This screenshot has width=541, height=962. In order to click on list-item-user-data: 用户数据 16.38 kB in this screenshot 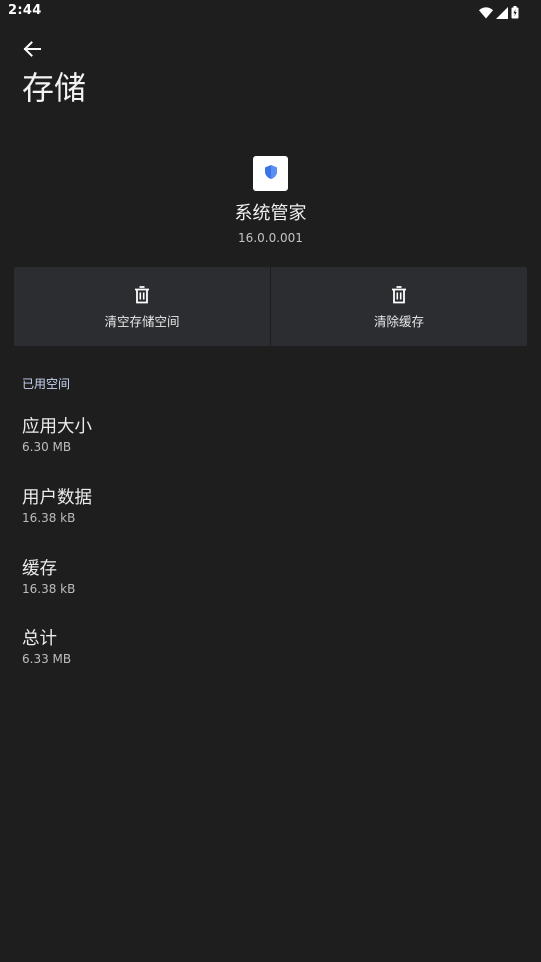, I will do `click(272, 506)`.